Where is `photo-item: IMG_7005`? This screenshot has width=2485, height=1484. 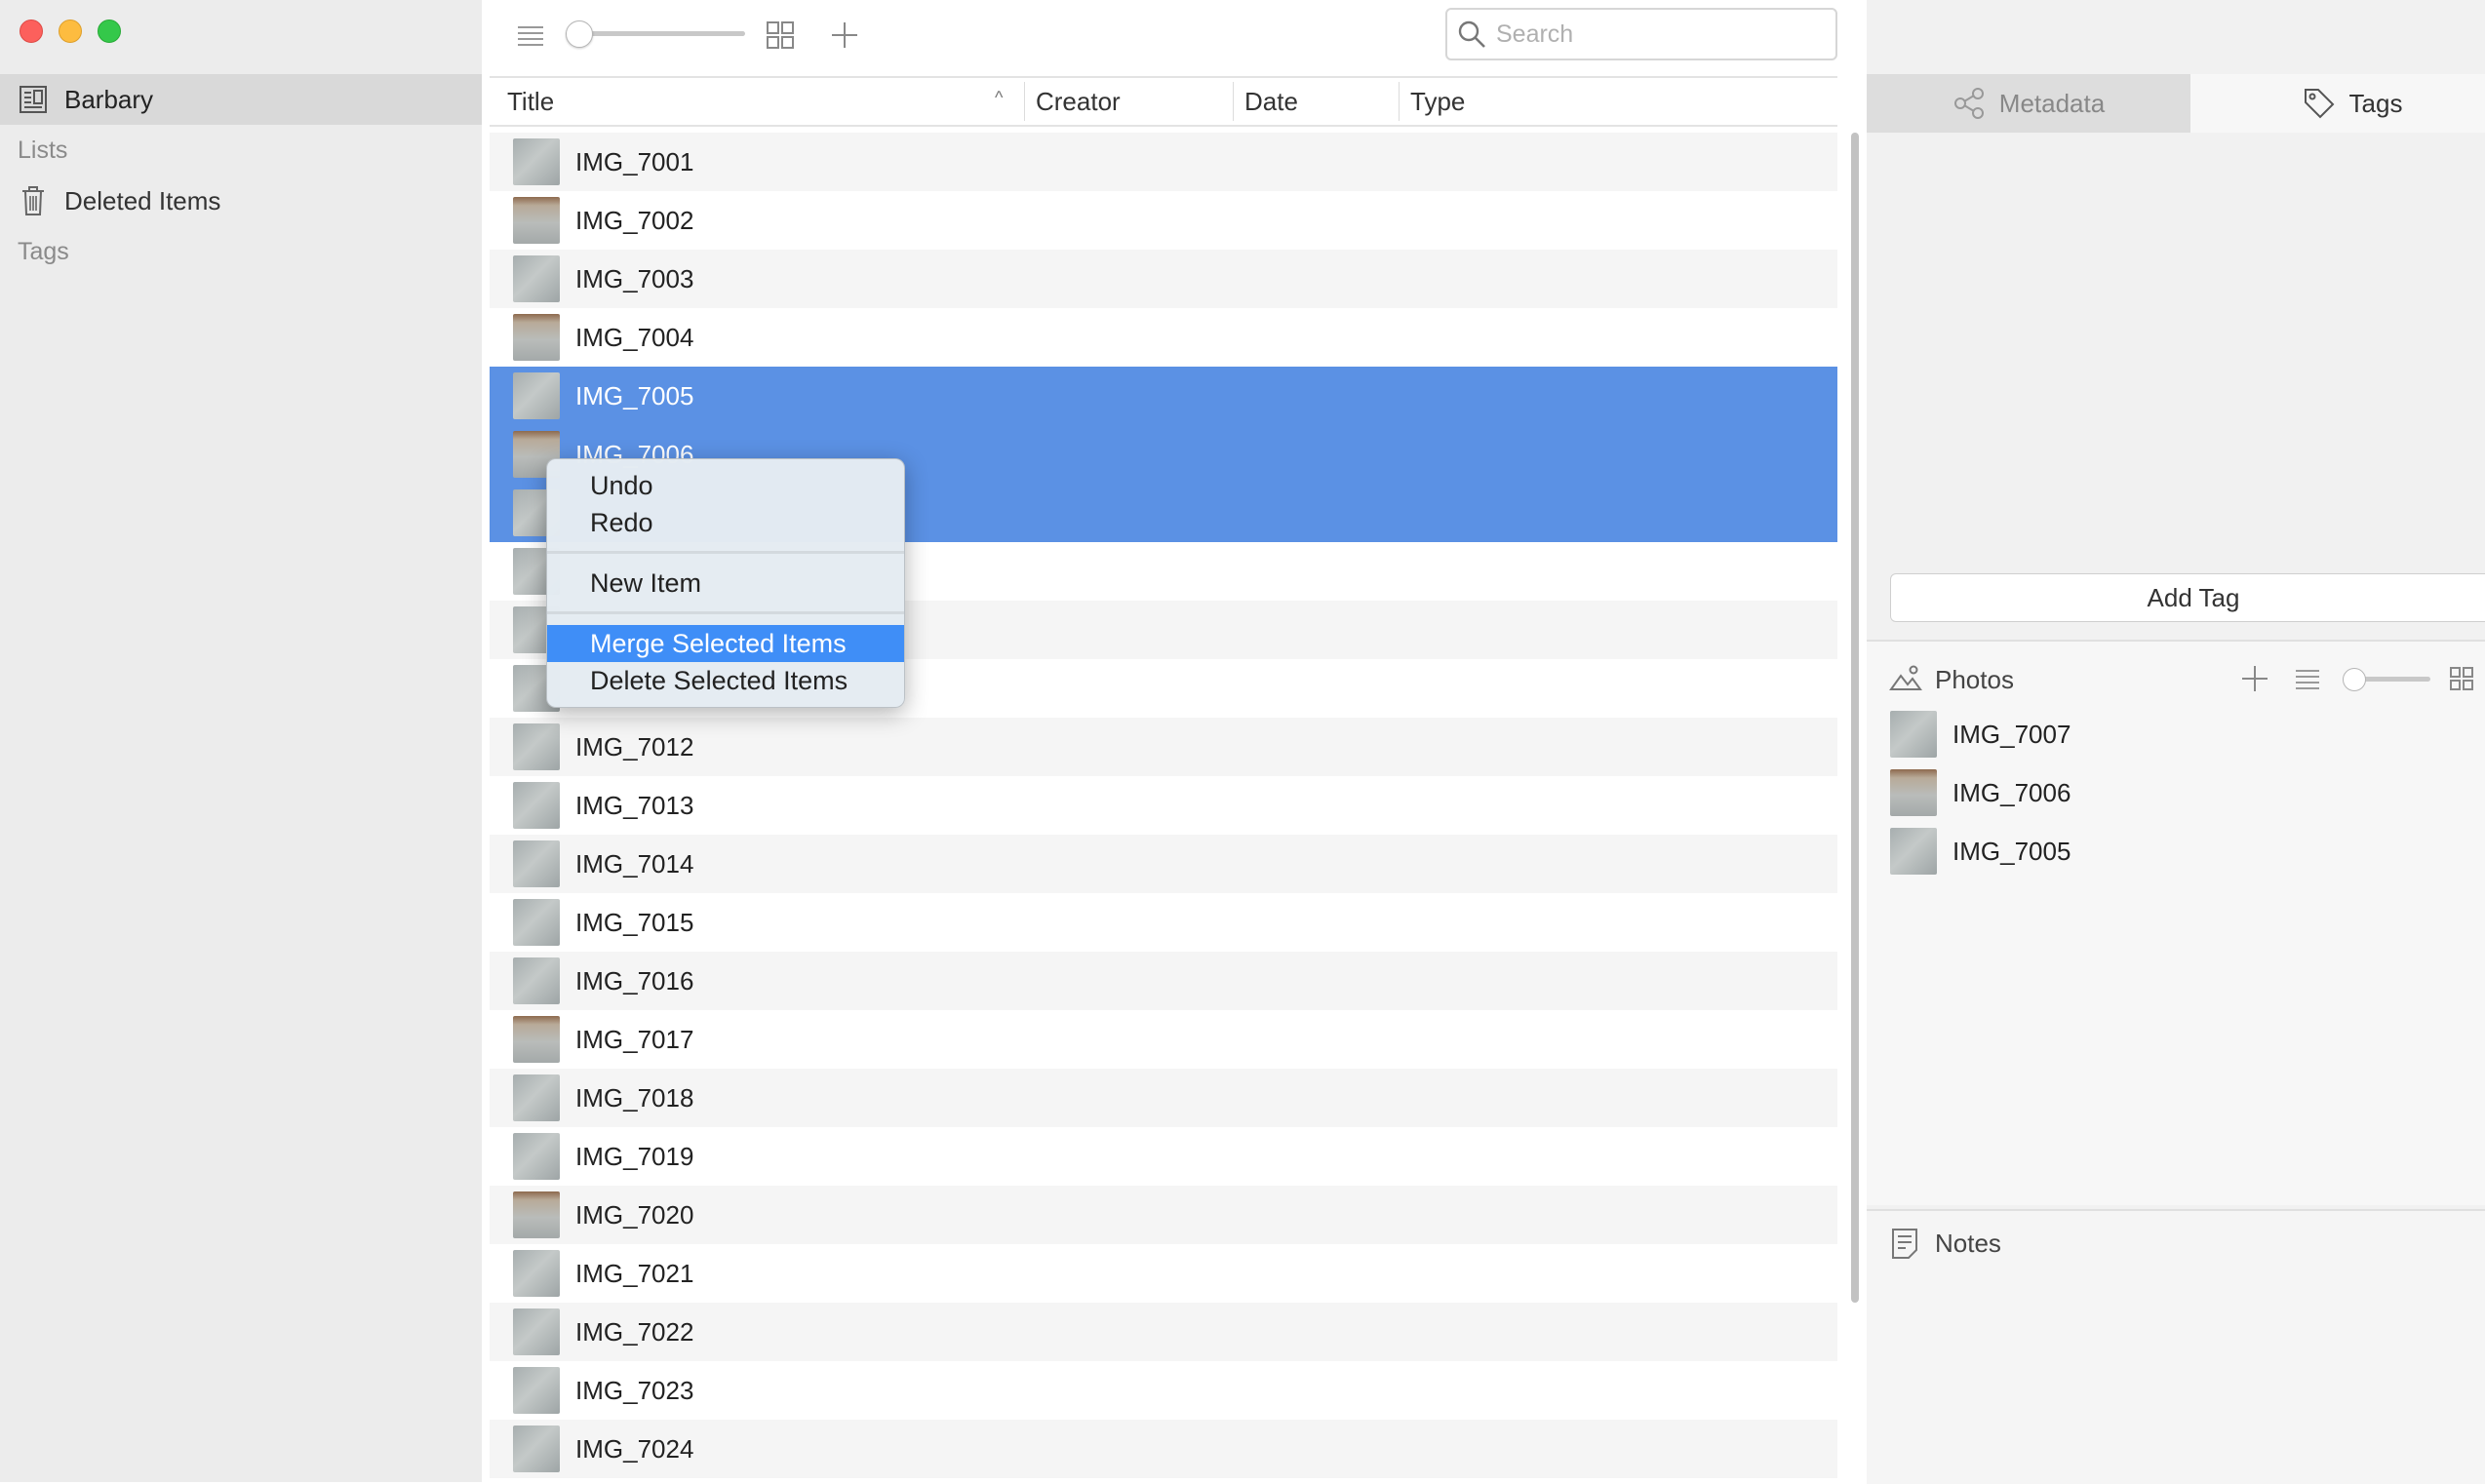
photo-item: IMG_7005 is located at coordinates (1980, 851).